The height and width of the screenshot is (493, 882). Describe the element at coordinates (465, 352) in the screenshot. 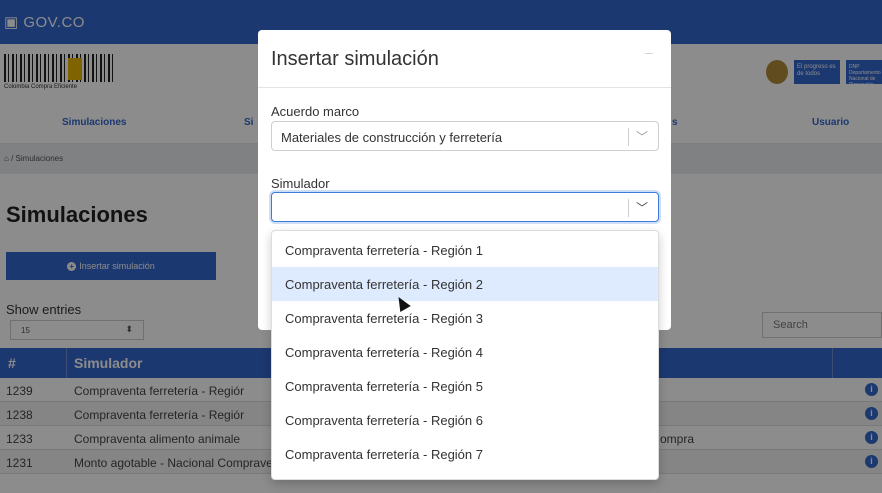

I see `dropdown-option: Compraventa ferretería - Región 4` at that location.